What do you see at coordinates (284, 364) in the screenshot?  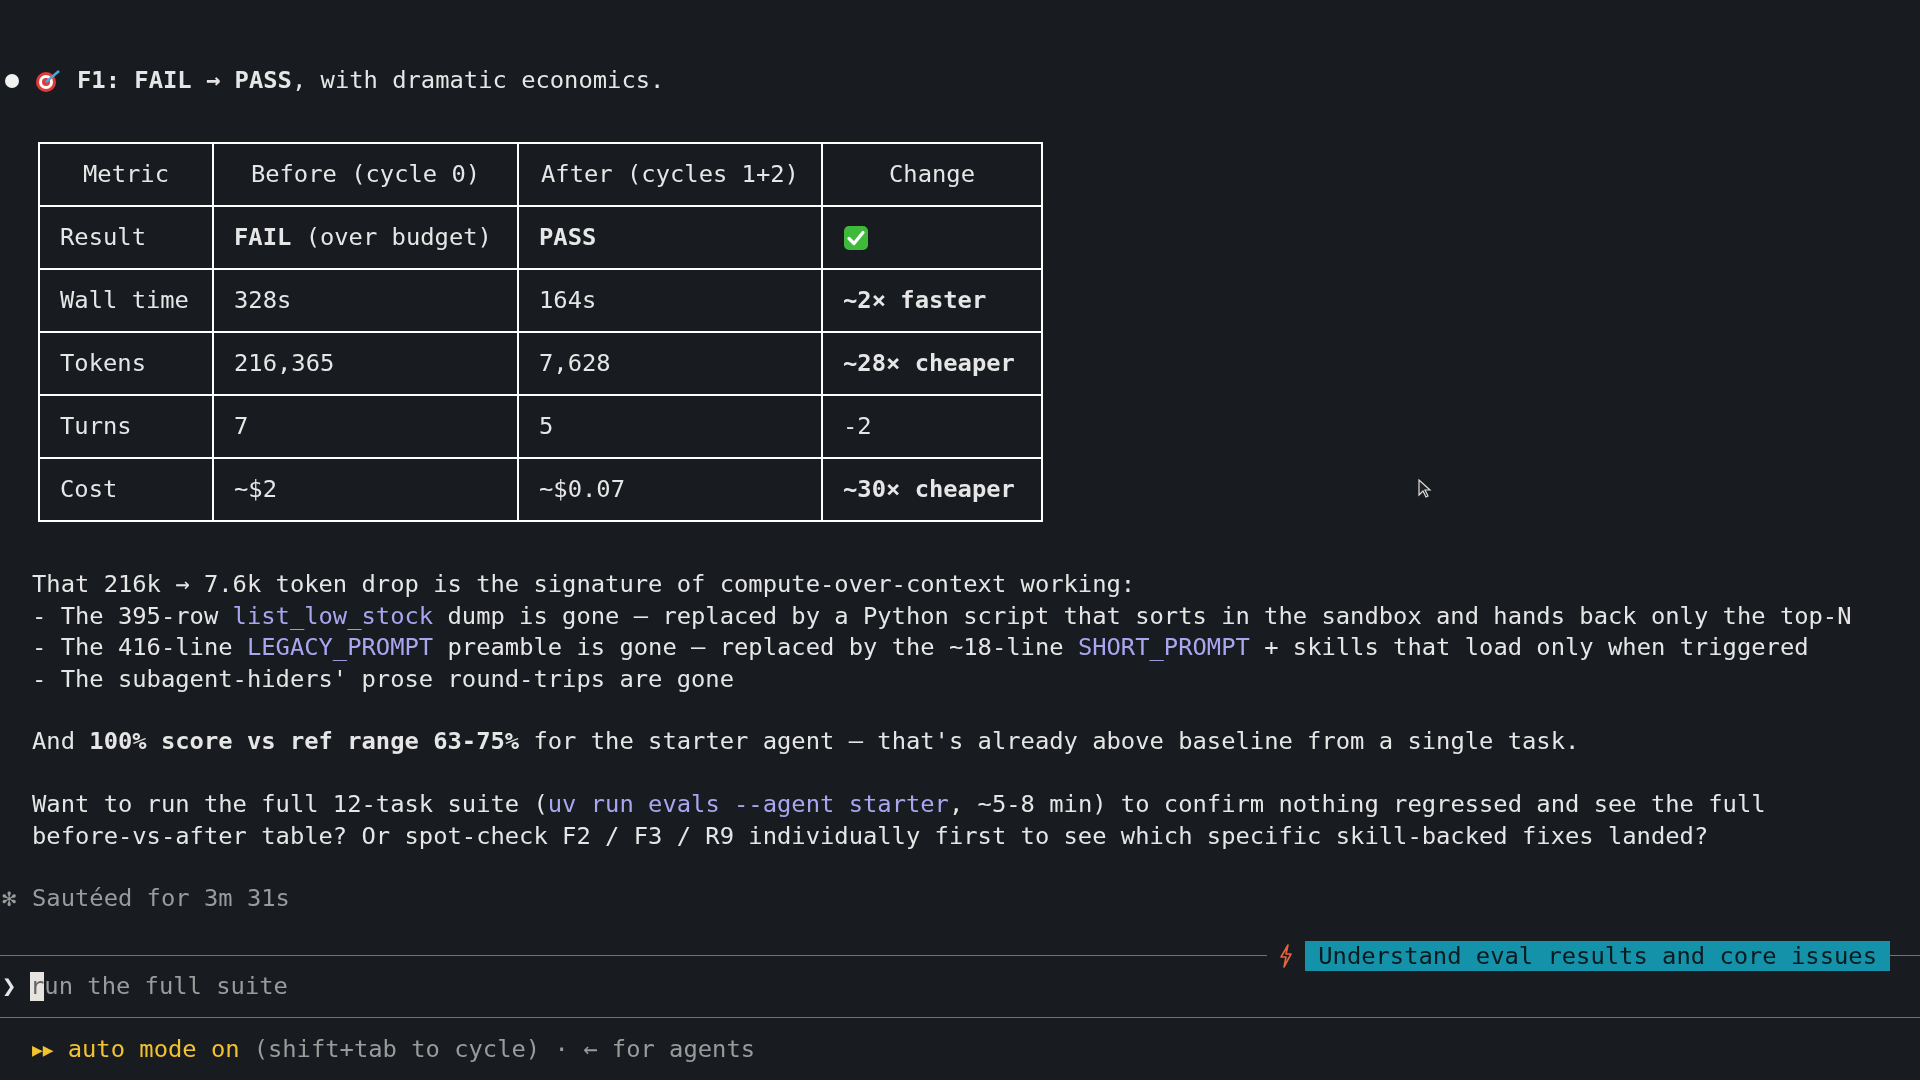 I see `table-cell: 216,365` at bounding box center [284, 364].